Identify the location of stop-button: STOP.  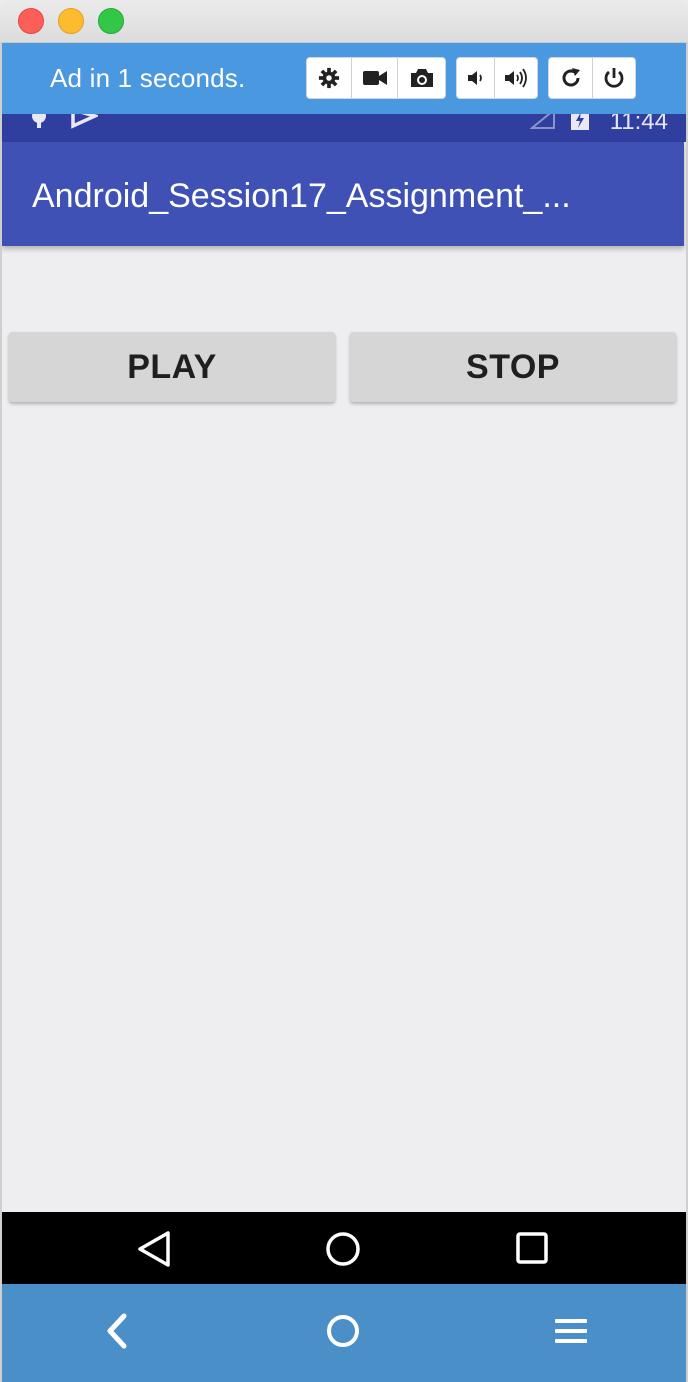
(513, 367).